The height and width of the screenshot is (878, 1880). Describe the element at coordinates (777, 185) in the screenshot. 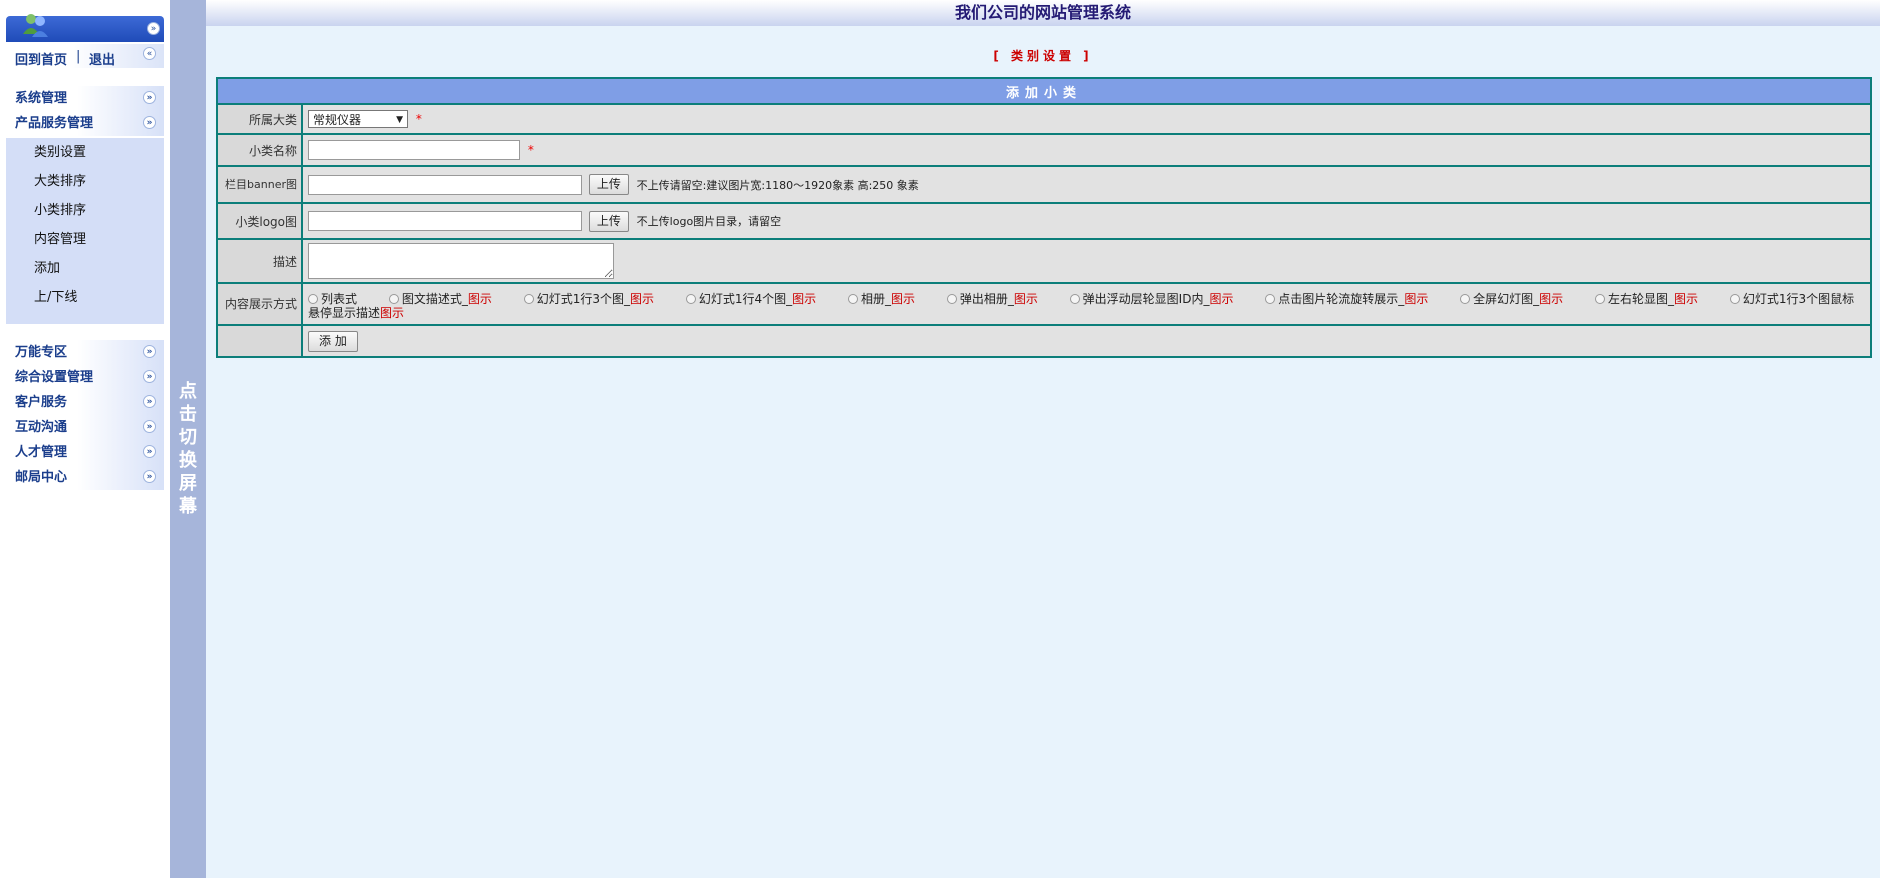

I see `banner-hint: 不上传请留空:建议图片宽:1180～1920象素 高:250 象素` at that location.